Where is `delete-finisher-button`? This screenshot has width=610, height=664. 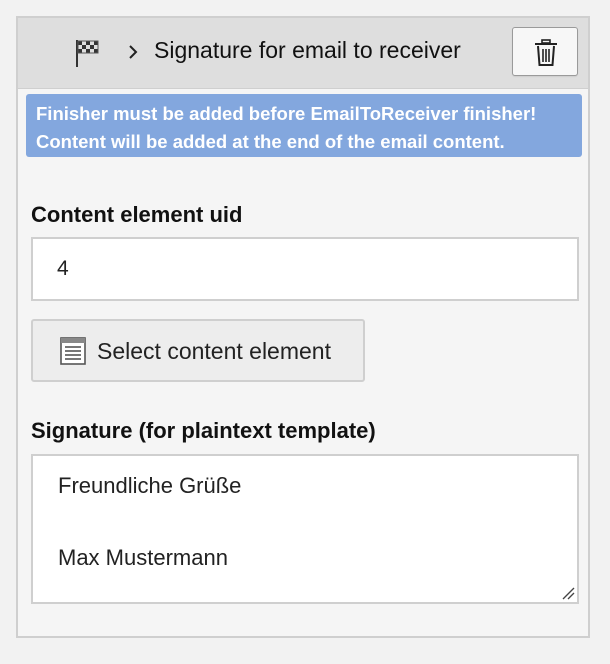
delete-finisher-button is located at coordinates (545, 51).